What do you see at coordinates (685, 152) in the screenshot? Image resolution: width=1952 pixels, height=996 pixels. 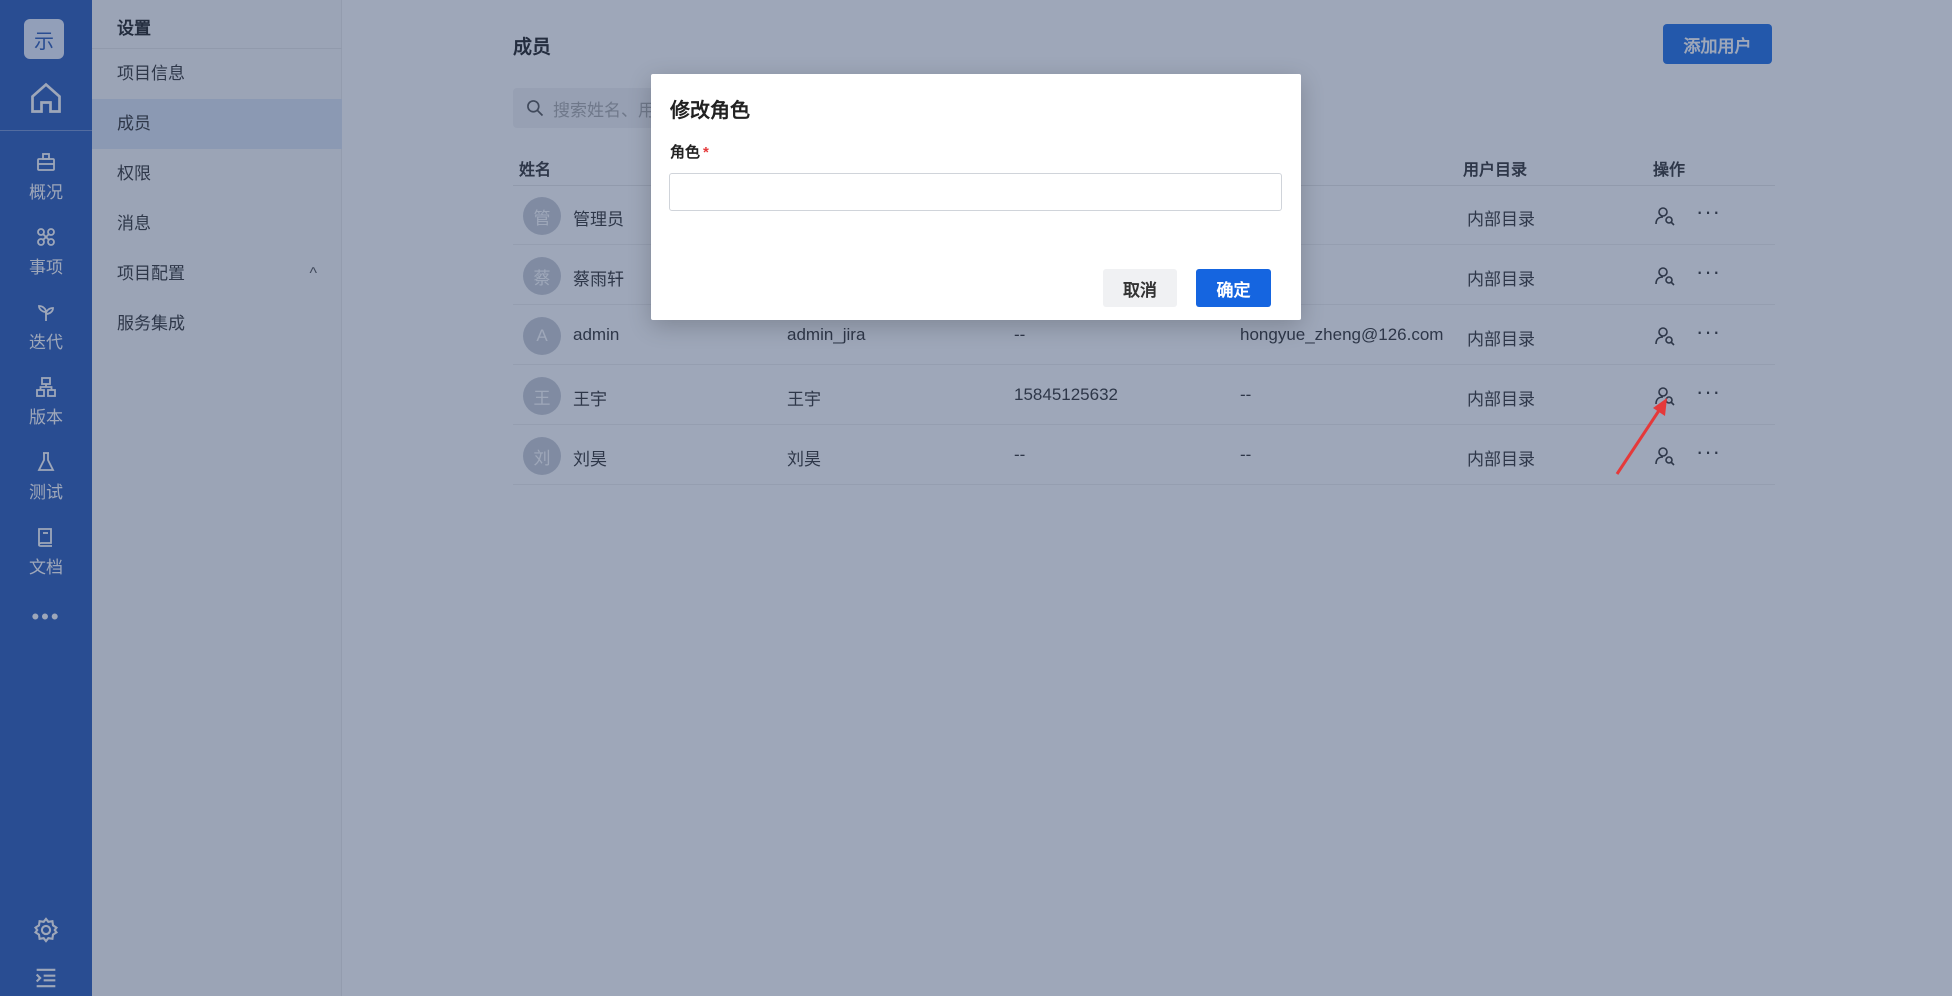 I see `role-label-text: 角色` at bounding box center [685, 152].